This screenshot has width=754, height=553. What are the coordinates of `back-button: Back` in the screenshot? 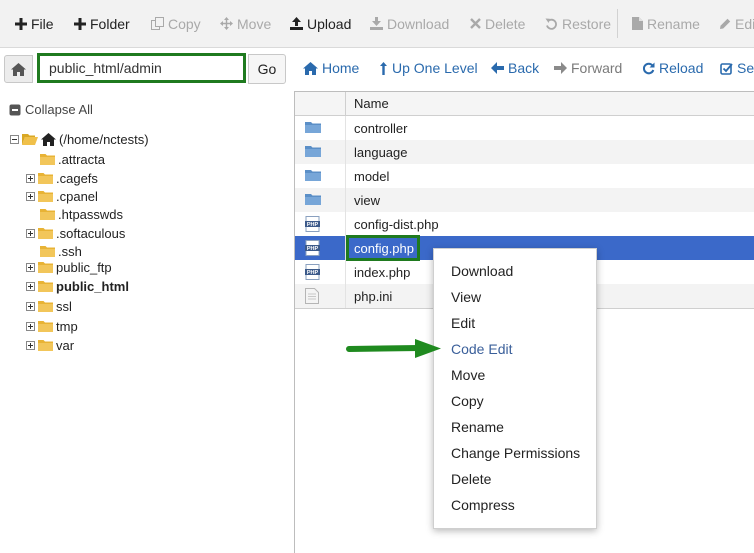 It's located at (515, 68).